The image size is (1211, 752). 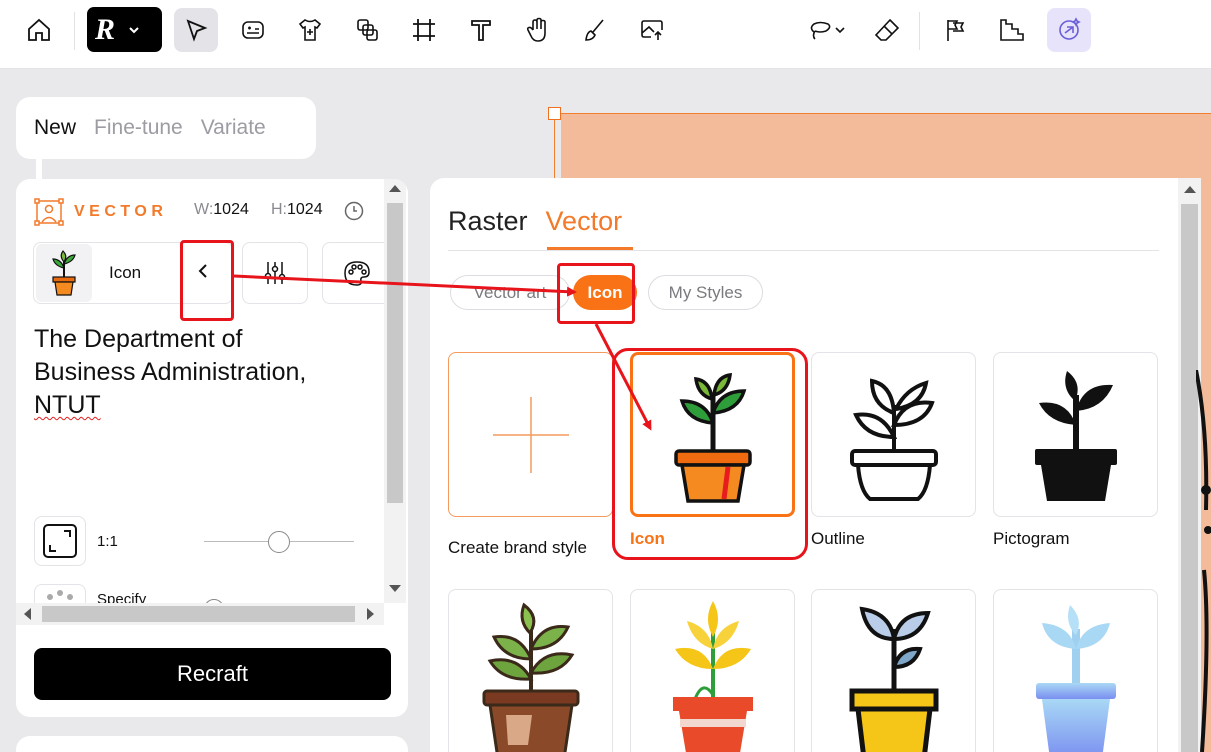 What do you see at coordinates (595, 30) in the screenshot?
I see `brush-icon` at bounding box center [595, 30].